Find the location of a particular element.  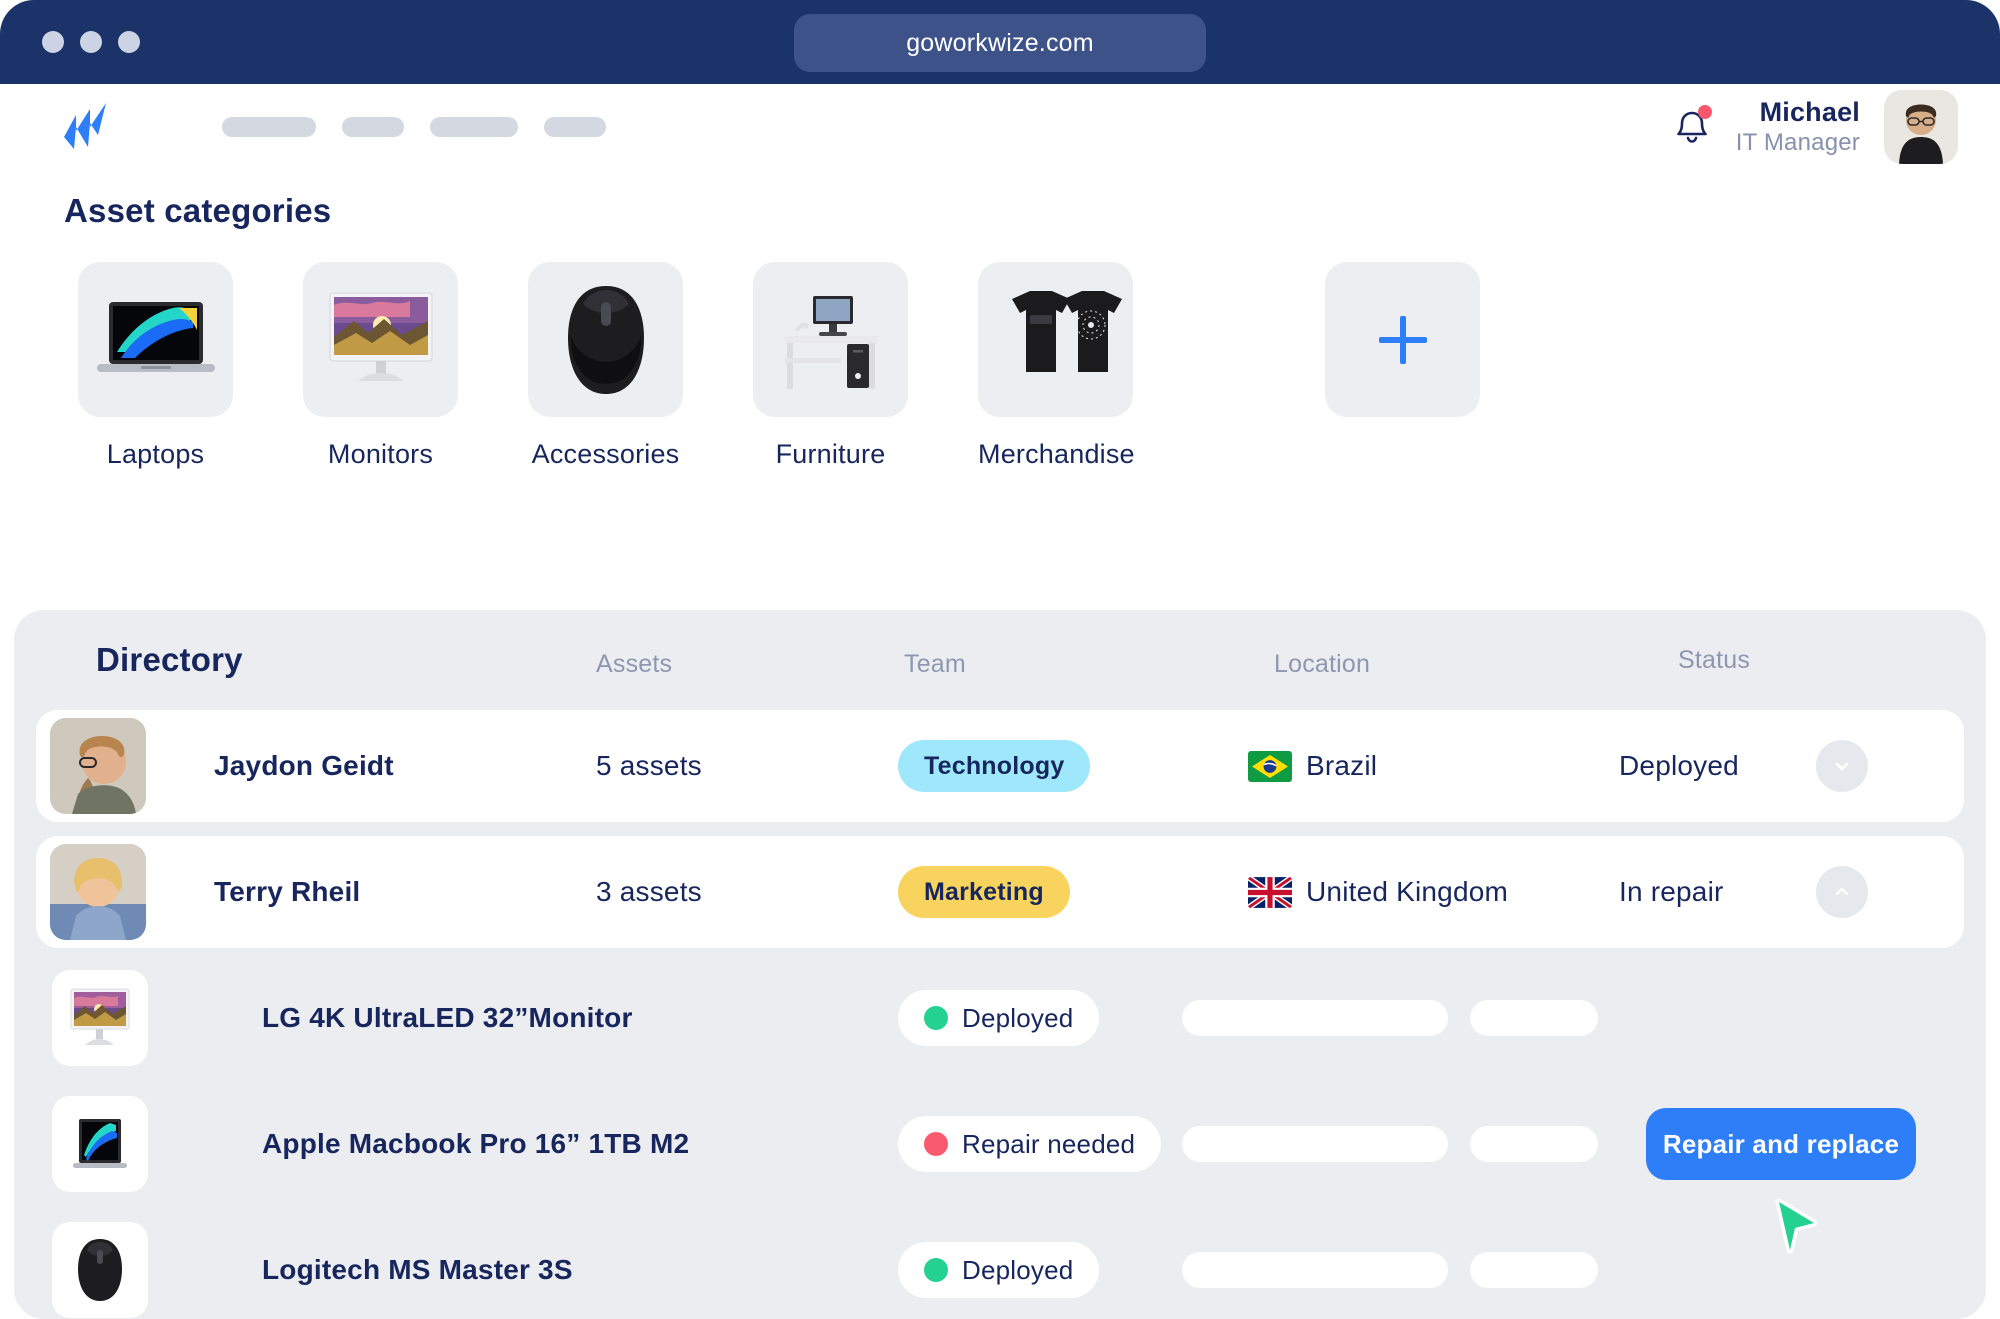

asset-name: LG 4K UltraLED 32”Monitor is located at coordinates (447, 1017).